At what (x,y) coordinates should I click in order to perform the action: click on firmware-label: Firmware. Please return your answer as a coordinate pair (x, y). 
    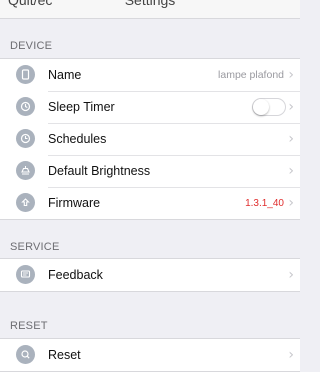
    Looking at the image, I should click on (74, 203).